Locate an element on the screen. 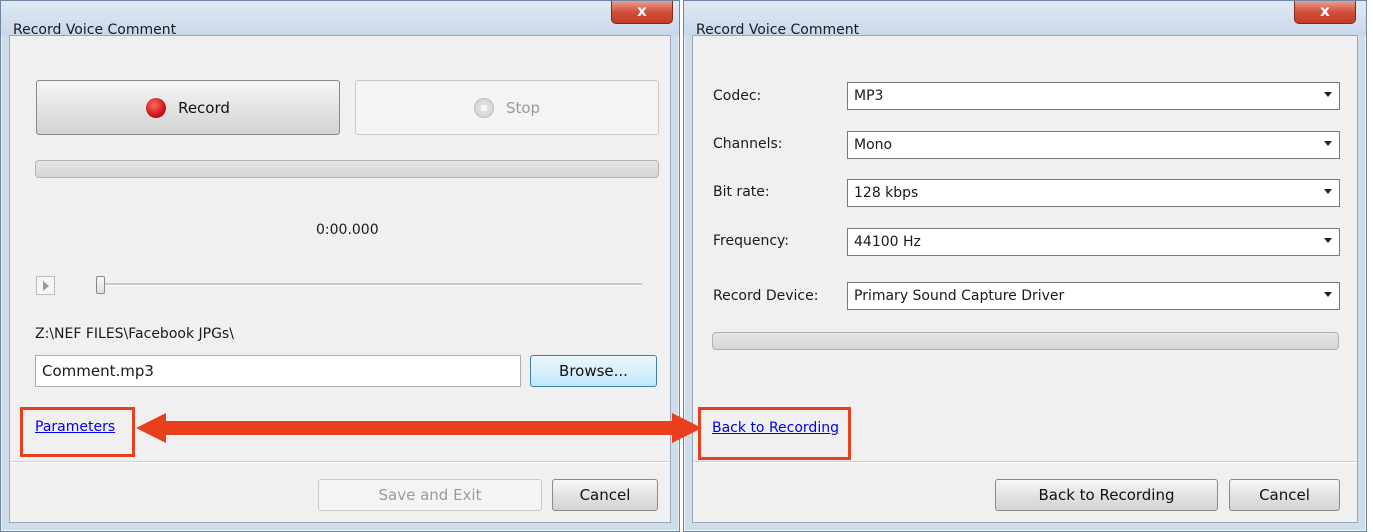 This screenshot has height=532, width=1373. record-device-select: Primary Sound Capture Driver is located at coordinates (1093, 296).